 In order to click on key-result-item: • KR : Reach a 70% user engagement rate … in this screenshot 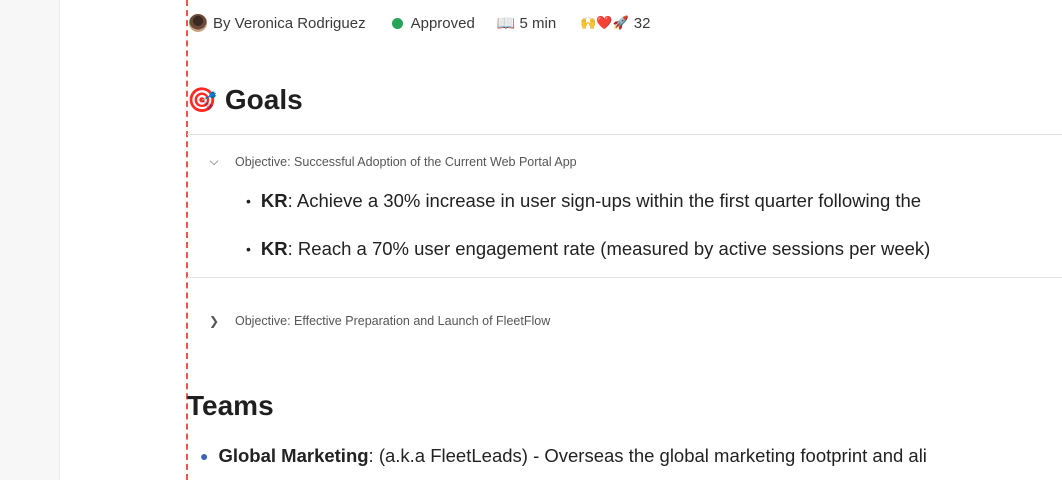, I will do `click(588, 249)`.